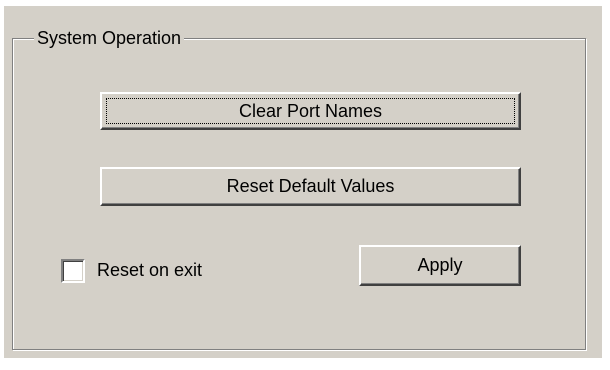 This screenshot has width=610, height=370. What do you see at coordinates (73, 271) in the screenshot?
I see `reset-on-exit-checkbox` at bounding box center [73, 271].